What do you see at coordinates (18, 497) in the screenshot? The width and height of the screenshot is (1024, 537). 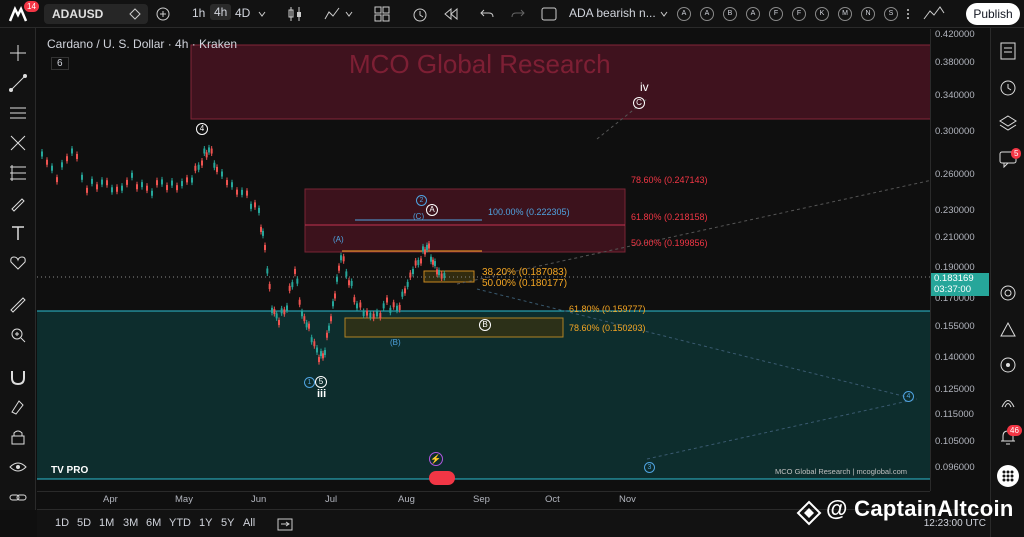 I see `link-icon` at bounding box center [18, 497].